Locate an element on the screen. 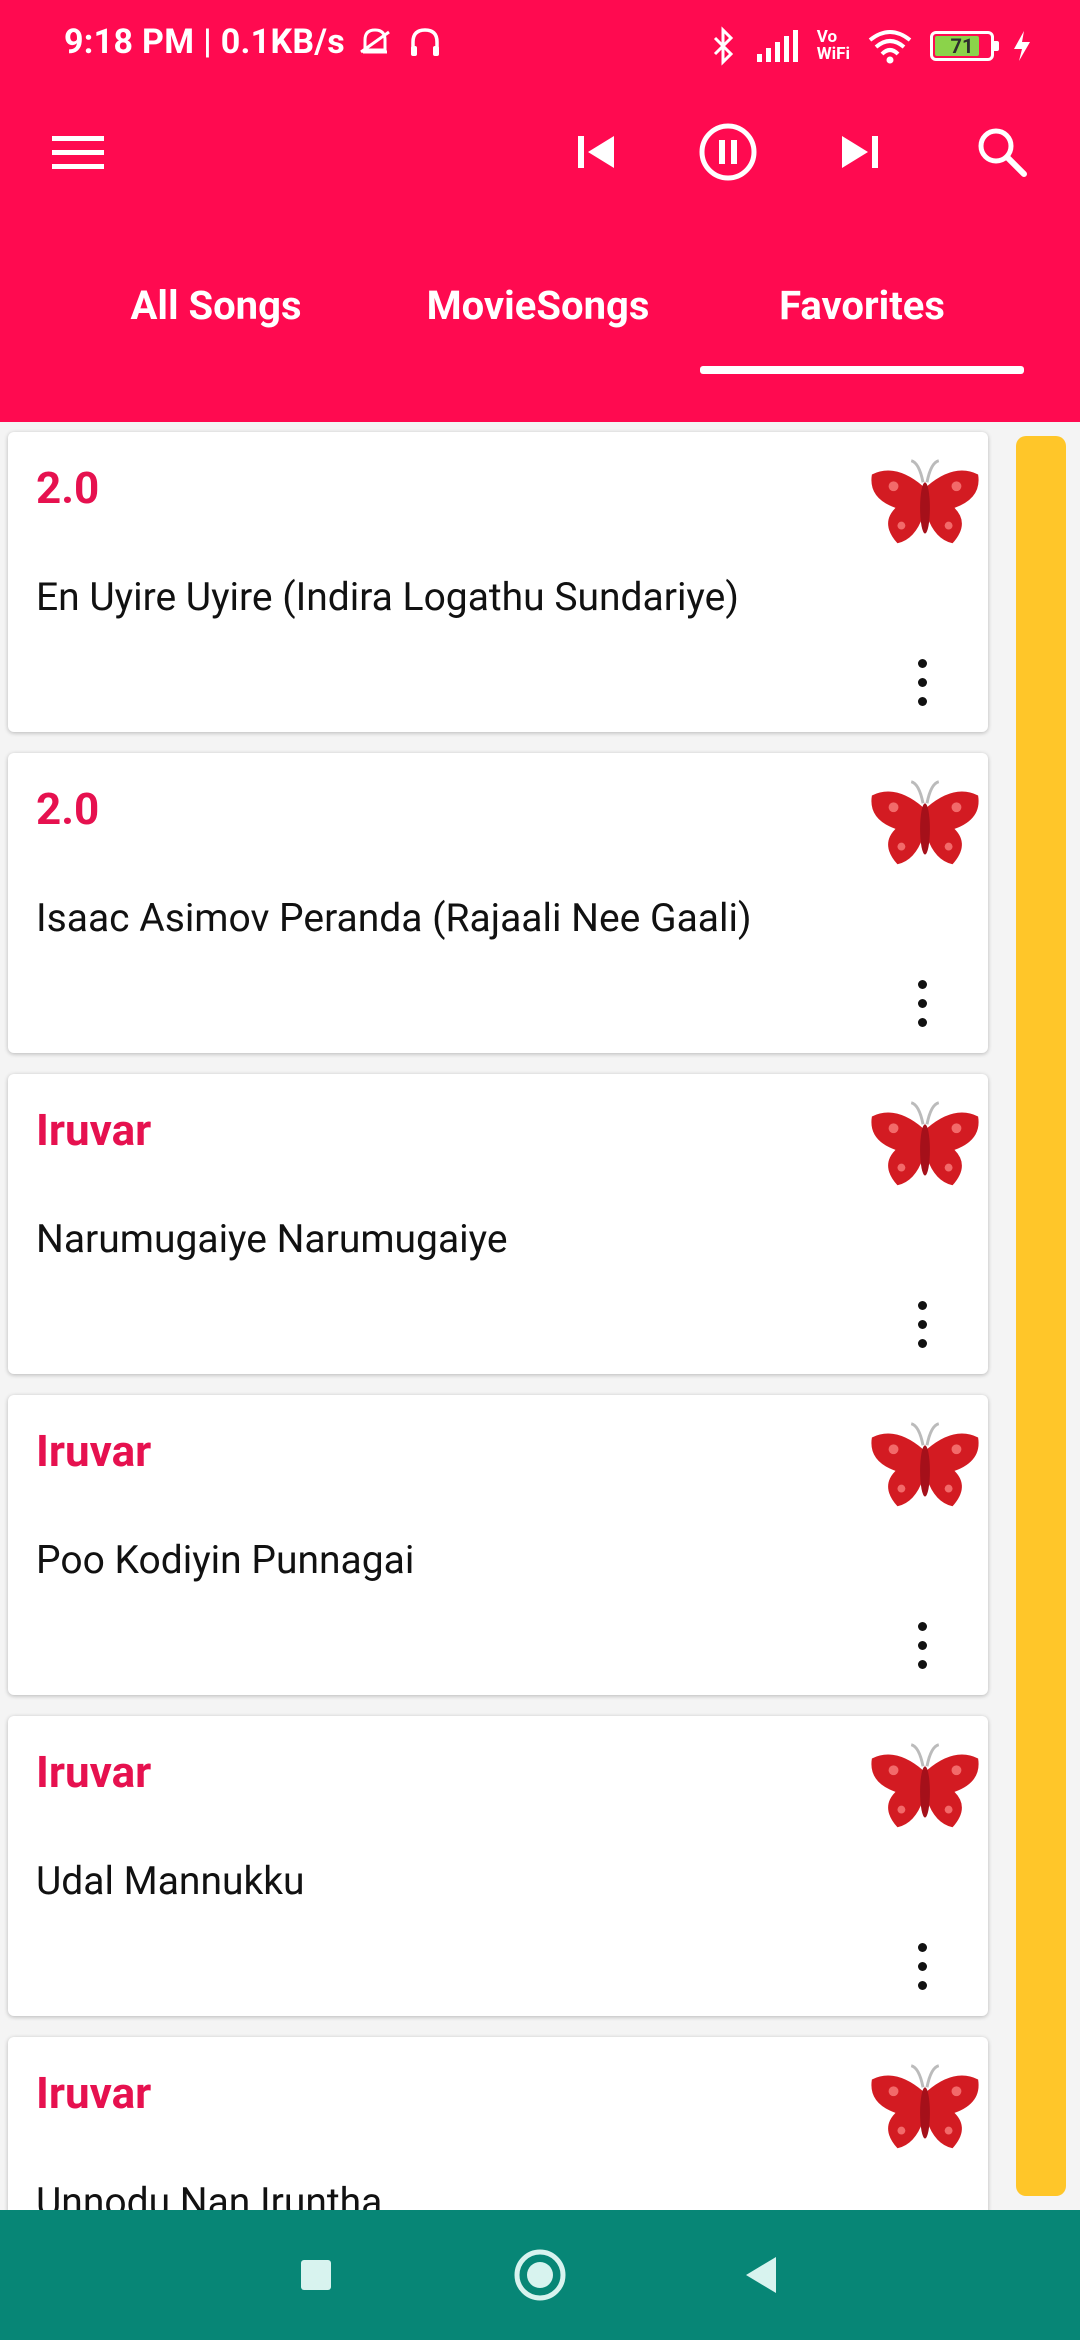  home-circle-icon is located at coordinates (540, 2275).